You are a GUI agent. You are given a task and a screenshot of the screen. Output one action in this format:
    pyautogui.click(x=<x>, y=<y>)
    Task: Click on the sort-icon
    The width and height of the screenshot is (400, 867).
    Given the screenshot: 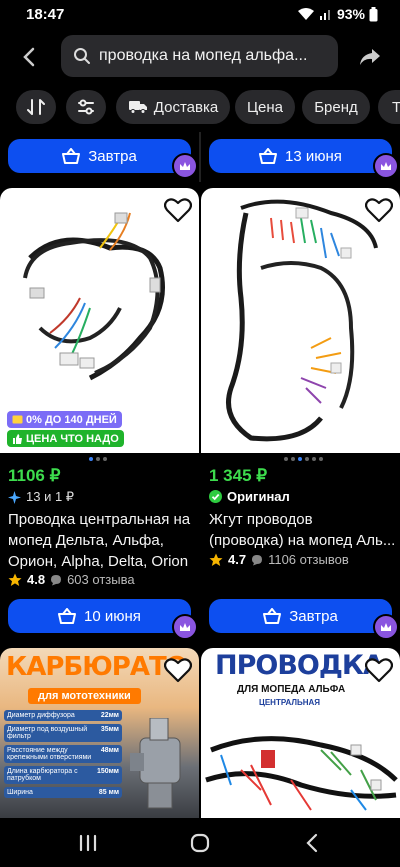 What is the action you would take?
    pyautogui.click(x=36, y=107)
    